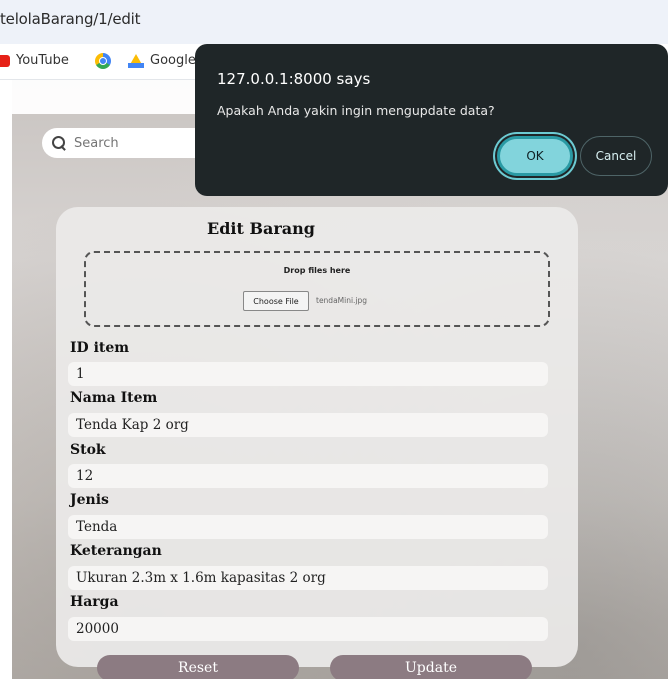  What do you see at coordinates (88, 450) in the screenshot?
I see `field-label-stok: Stok` at bounding box center [88, 450].